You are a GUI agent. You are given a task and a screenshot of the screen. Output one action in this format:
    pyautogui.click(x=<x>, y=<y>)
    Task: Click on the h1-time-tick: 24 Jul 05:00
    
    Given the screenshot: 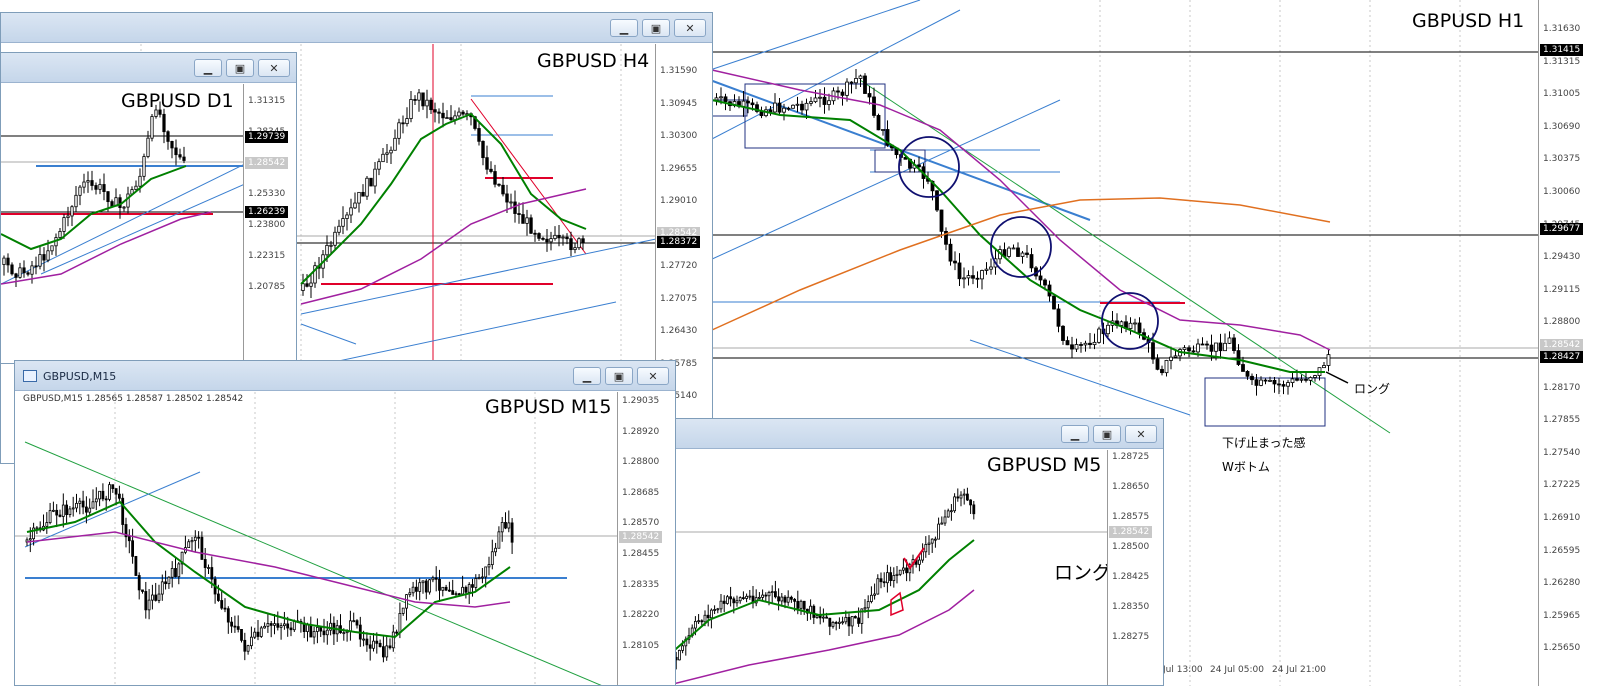 What is the action you would take?
    pyautogui.click(x=1237, y=670)
    